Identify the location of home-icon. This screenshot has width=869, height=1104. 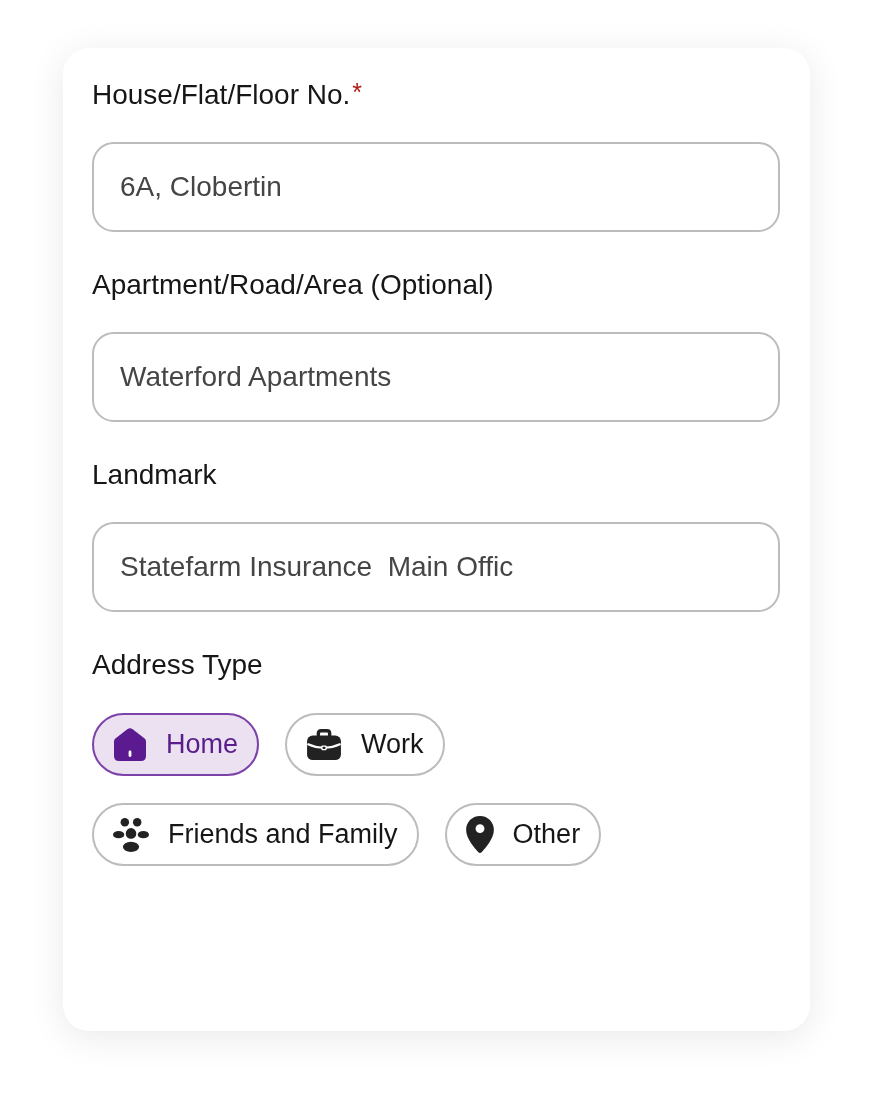
(130, 744).